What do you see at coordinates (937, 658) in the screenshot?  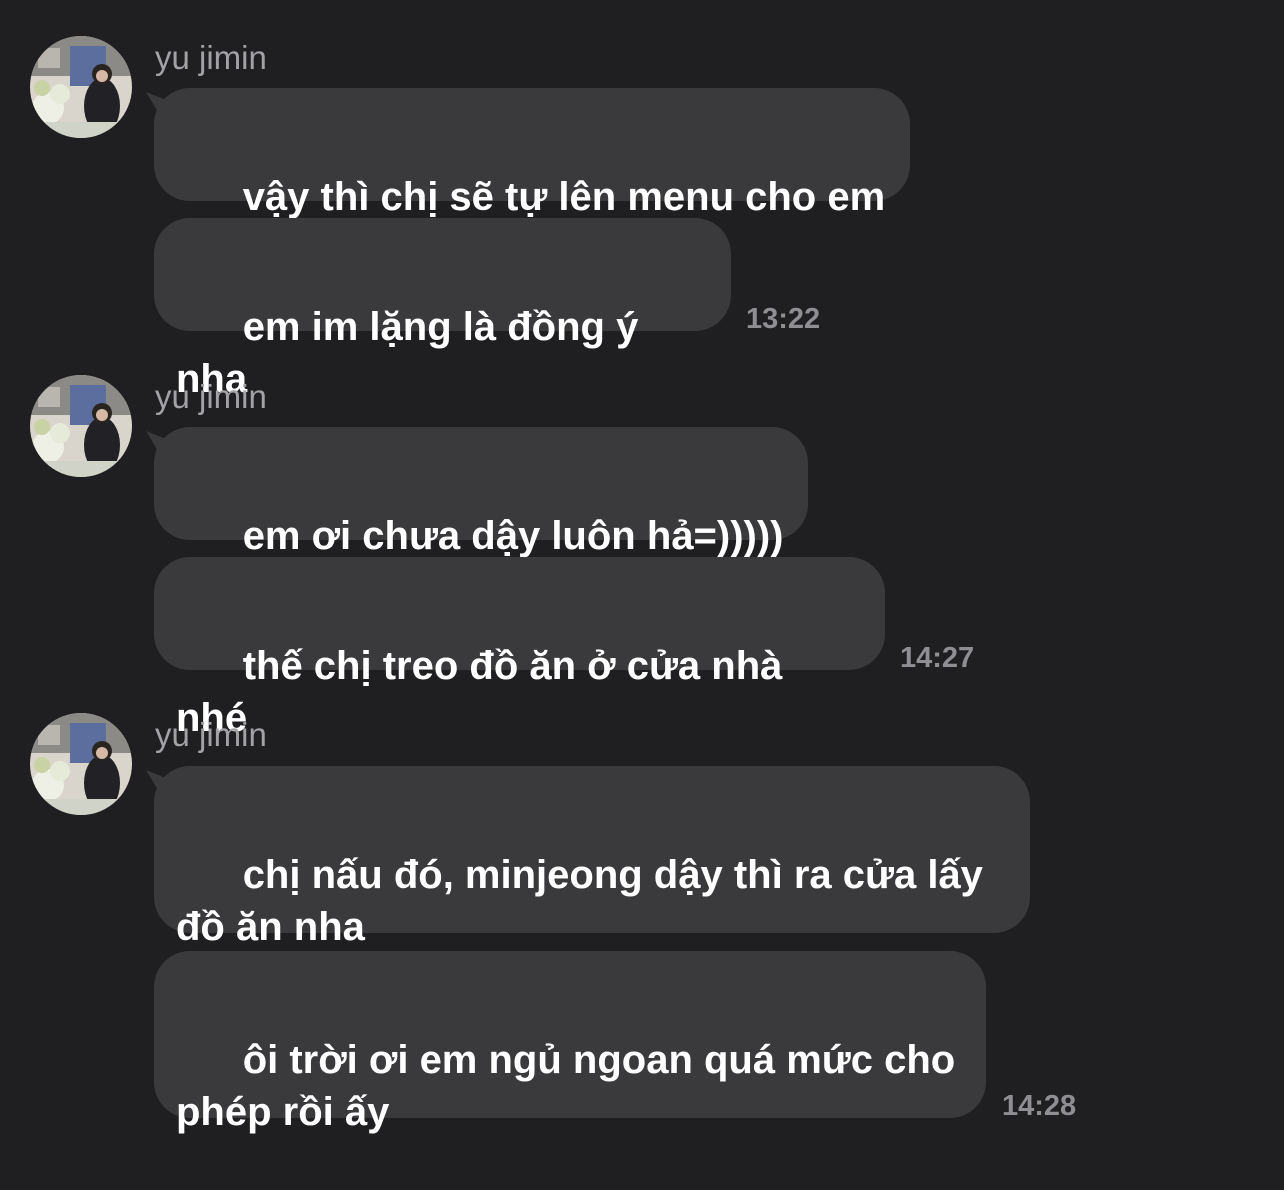 I see `message-timestamp: 14:27` at bounding box center [937, 658].